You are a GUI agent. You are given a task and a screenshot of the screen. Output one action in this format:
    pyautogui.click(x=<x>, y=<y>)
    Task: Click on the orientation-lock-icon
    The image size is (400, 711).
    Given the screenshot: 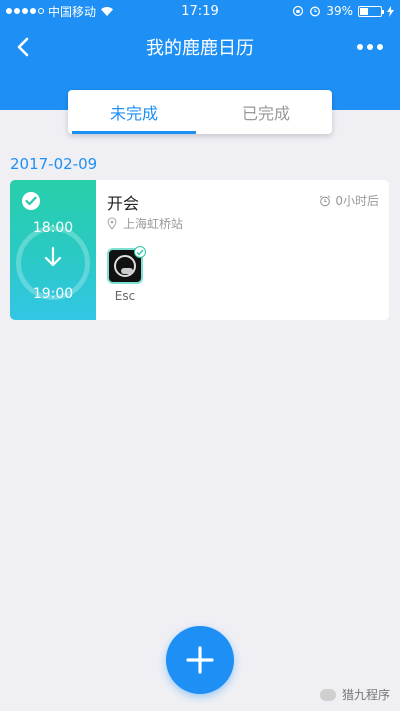 What is the action you would take?
    pyautogui.click(x=298, y=11)
    